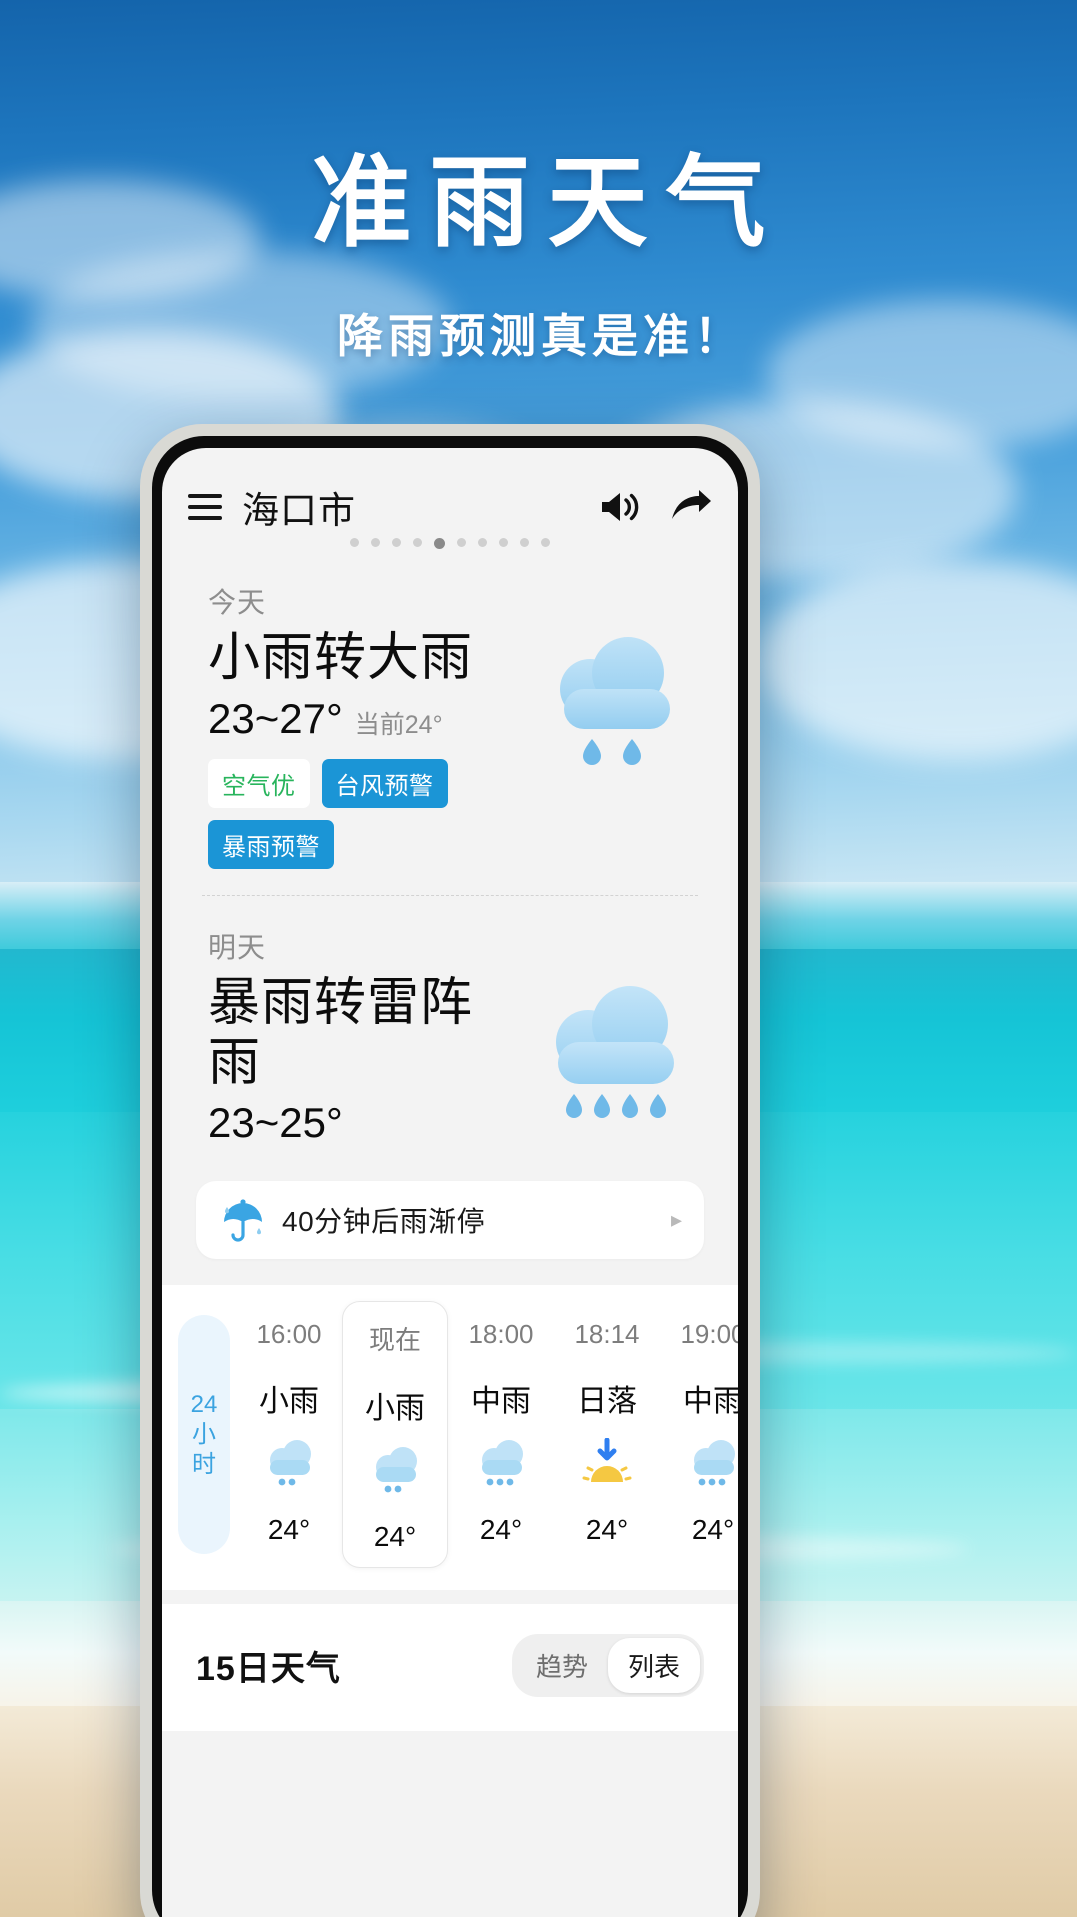 This screenshot has width=1077, height=1917. I want to click on city-name: 海口市, so click(299, 507).